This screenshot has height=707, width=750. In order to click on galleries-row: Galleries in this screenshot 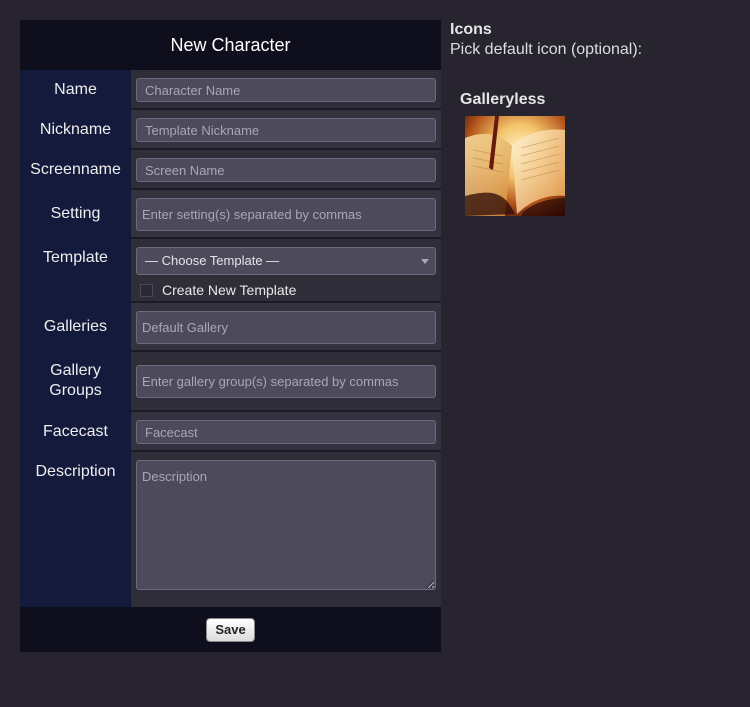, I will do `click(230, 327)`.